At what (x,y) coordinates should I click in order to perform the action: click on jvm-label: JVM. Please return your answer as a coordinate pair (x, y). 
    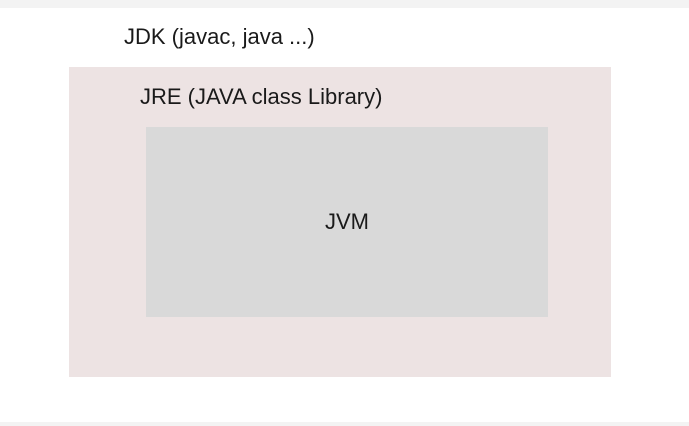
    Looking at the image, I should click on (347, 221).